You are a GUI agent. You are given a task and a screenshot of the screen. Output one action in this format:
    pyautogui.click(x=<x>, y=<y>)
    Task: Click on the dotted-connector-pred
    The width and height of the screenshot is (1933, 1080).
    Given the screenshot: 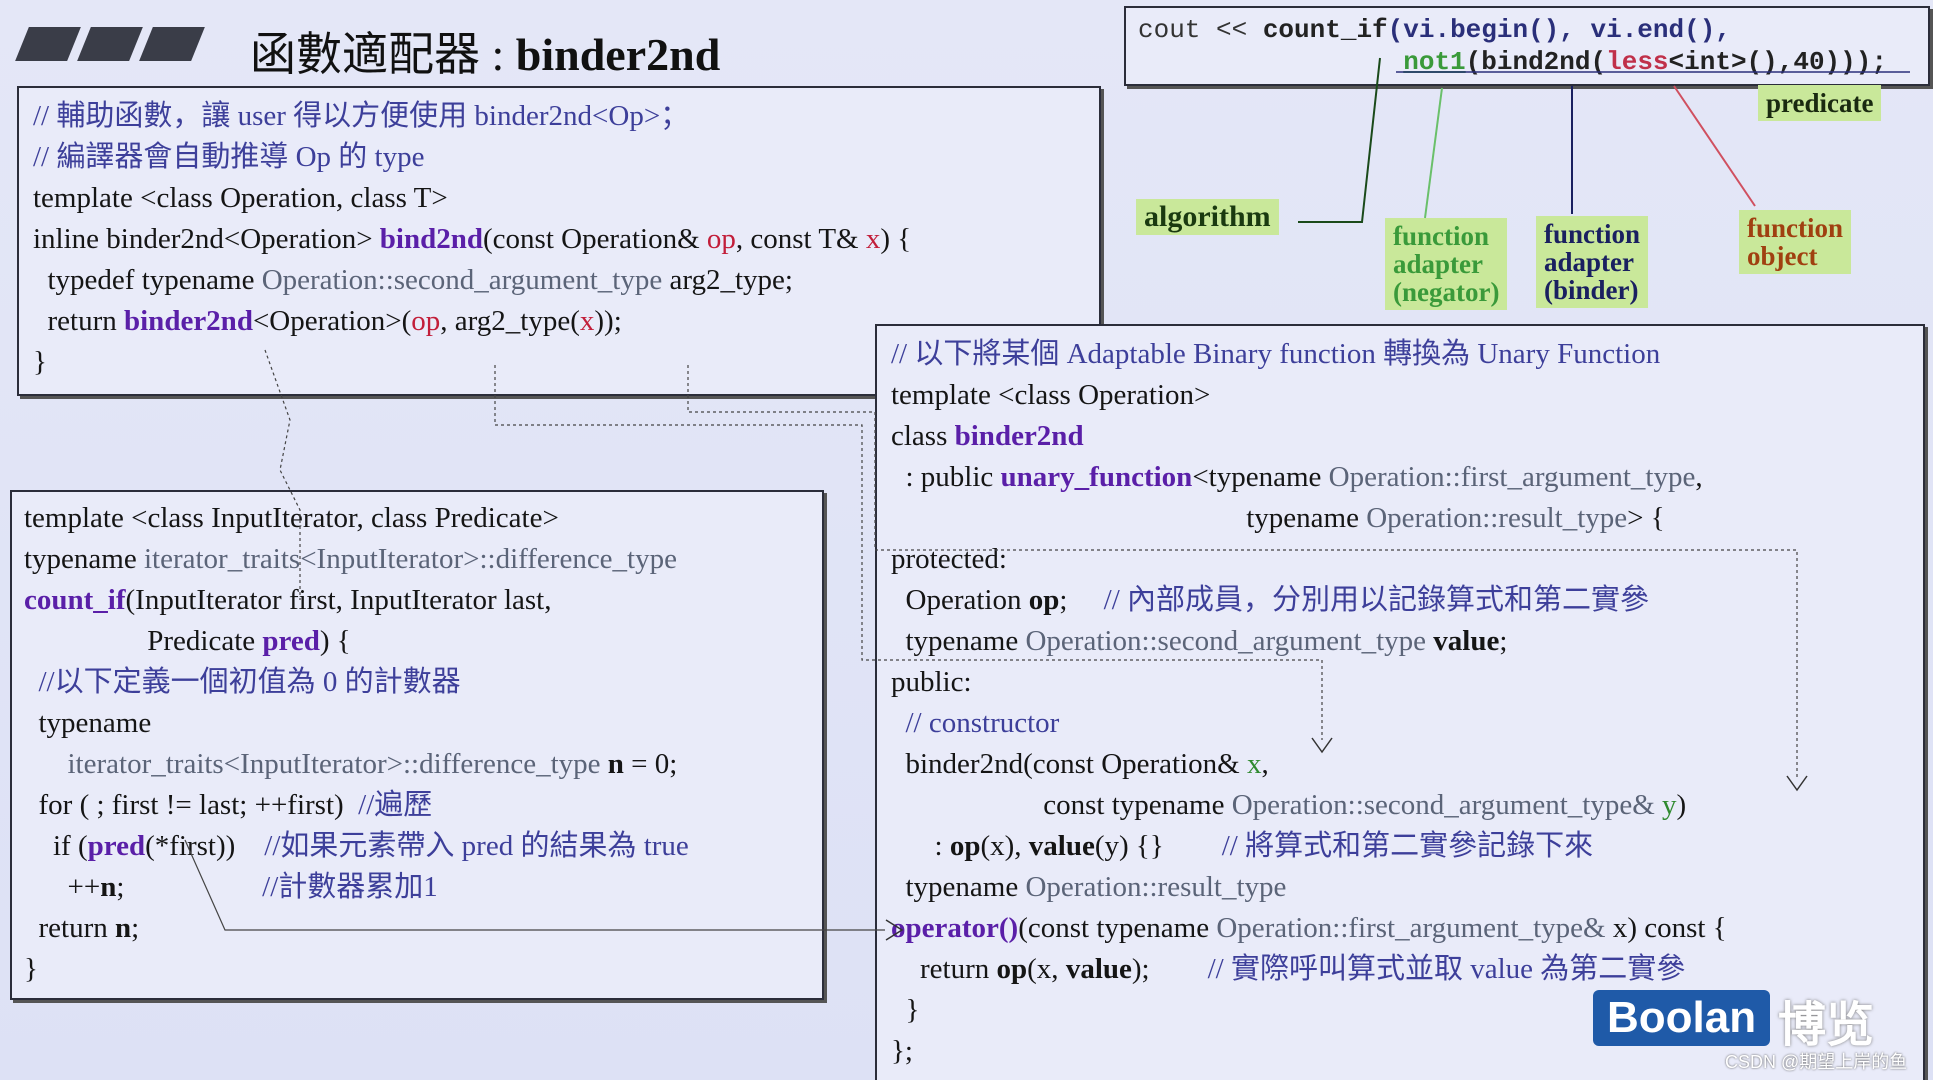 What is the action you would take?
    pyautogui.click(x=282, y=474)
    